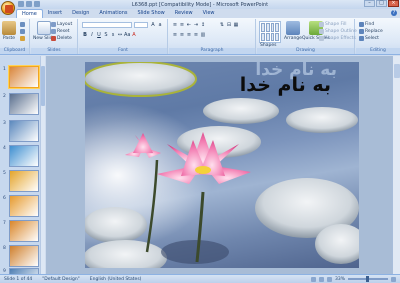  I want to click on align-left-icon: ≡, so click(175, 35).